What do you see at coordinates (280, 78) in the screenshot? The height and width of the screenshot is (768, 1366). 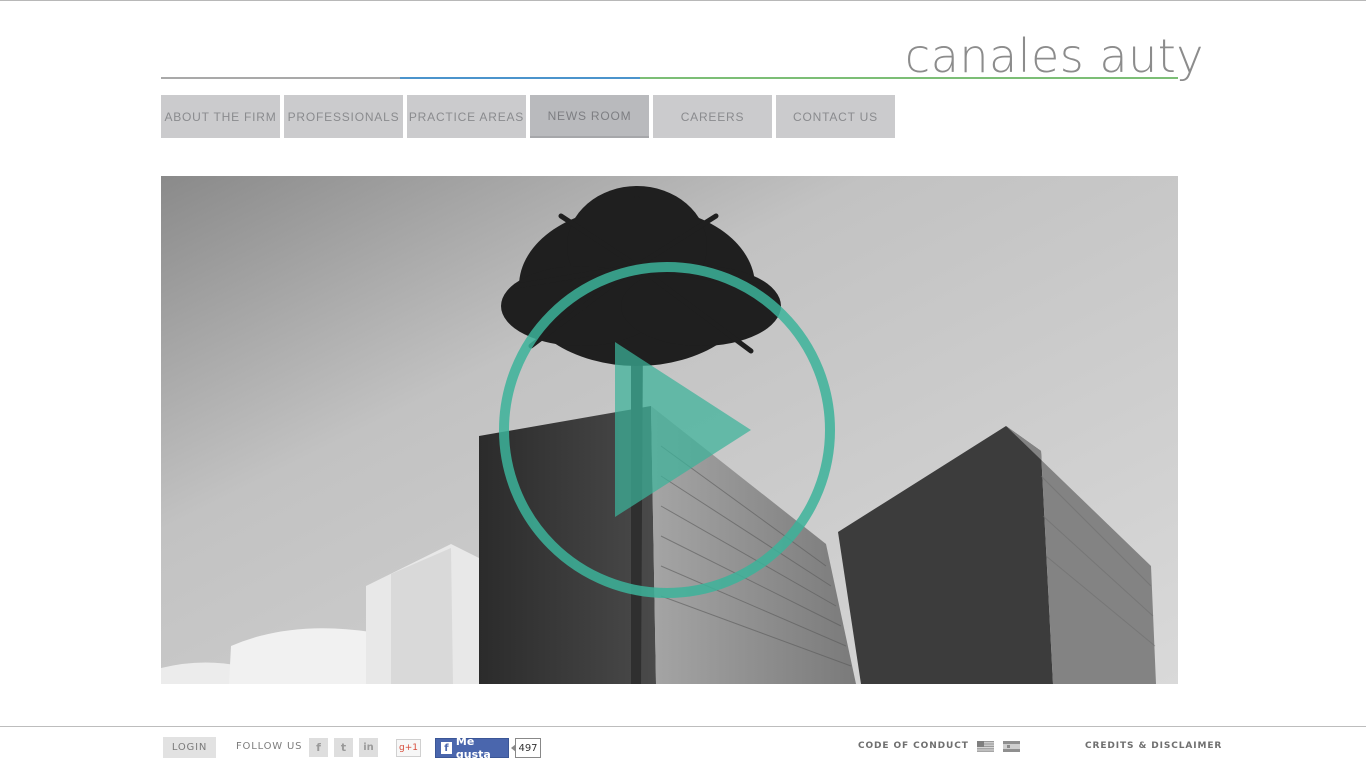 I see `header-line-gray` at bounding box center [280, 78].